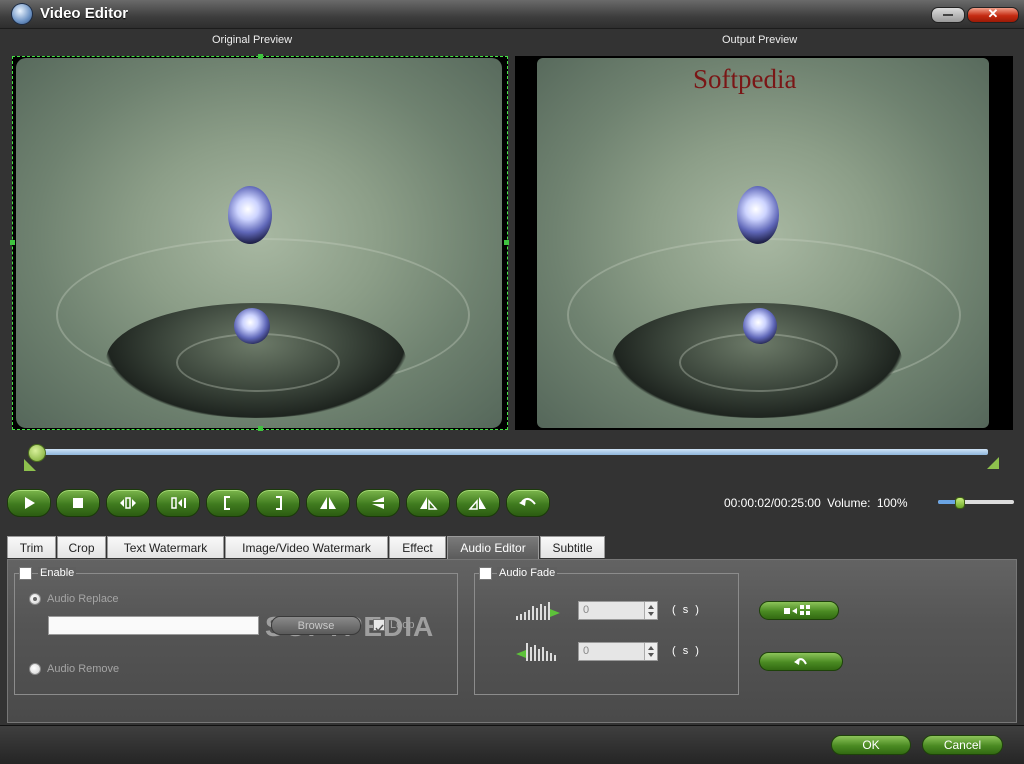 Image resolution: width=1024 pixels, height=764 pixels. What do you see at coordinates (527, 573) in the screenshot?
I see `audio-fade-label: Audio Fade` at bounding box center [527, 573].